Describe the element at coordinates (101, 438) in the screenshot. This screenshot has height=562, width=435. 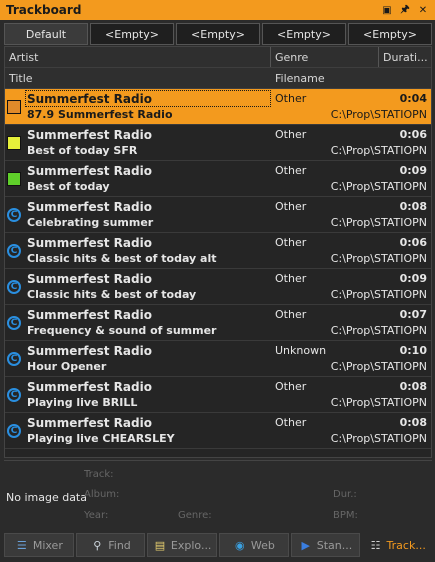
I see `track-title: Playing live CHEARSLEY` at that location.